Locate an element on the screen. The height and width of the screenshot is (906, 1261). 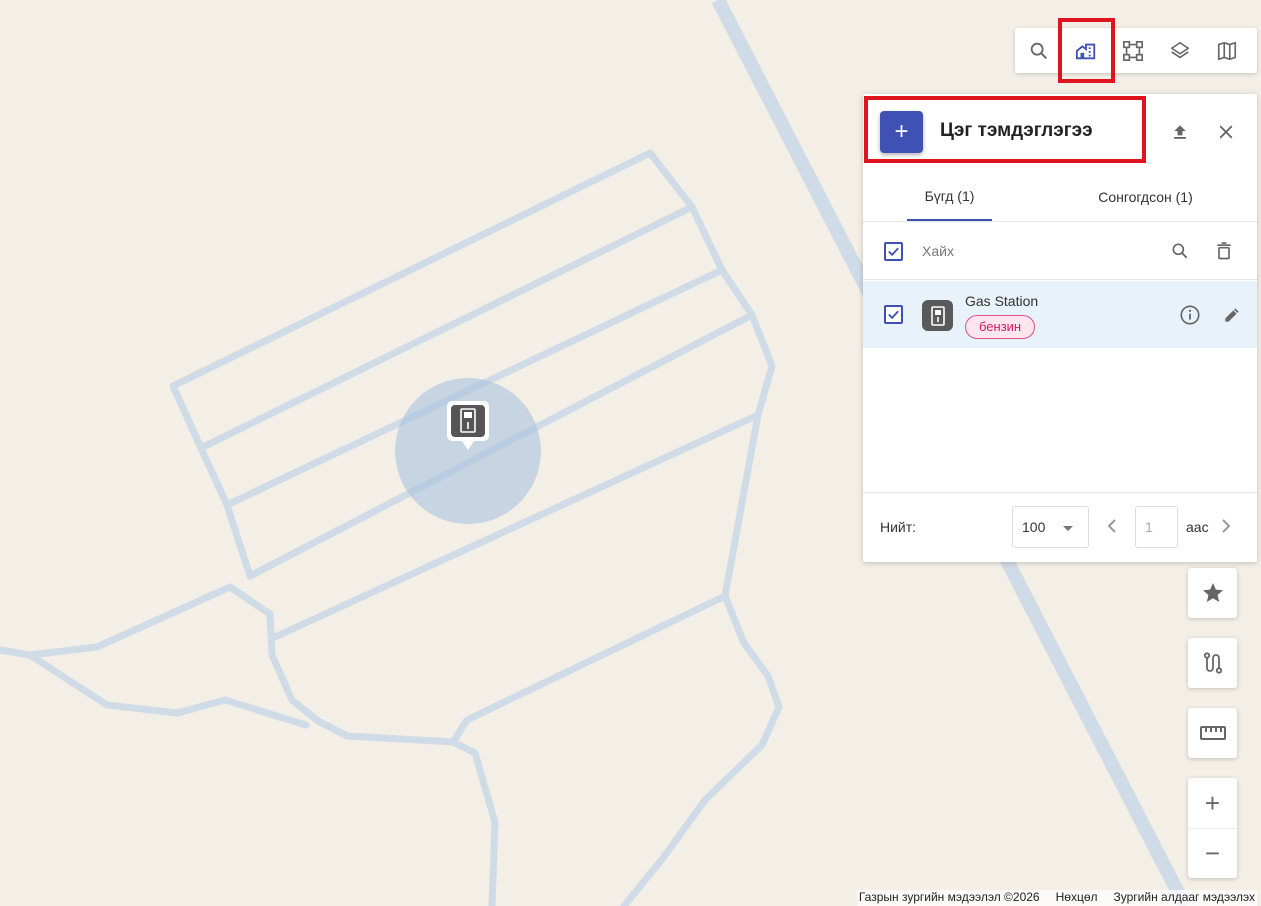
favorites-button is located at coordinates (1212, 593).